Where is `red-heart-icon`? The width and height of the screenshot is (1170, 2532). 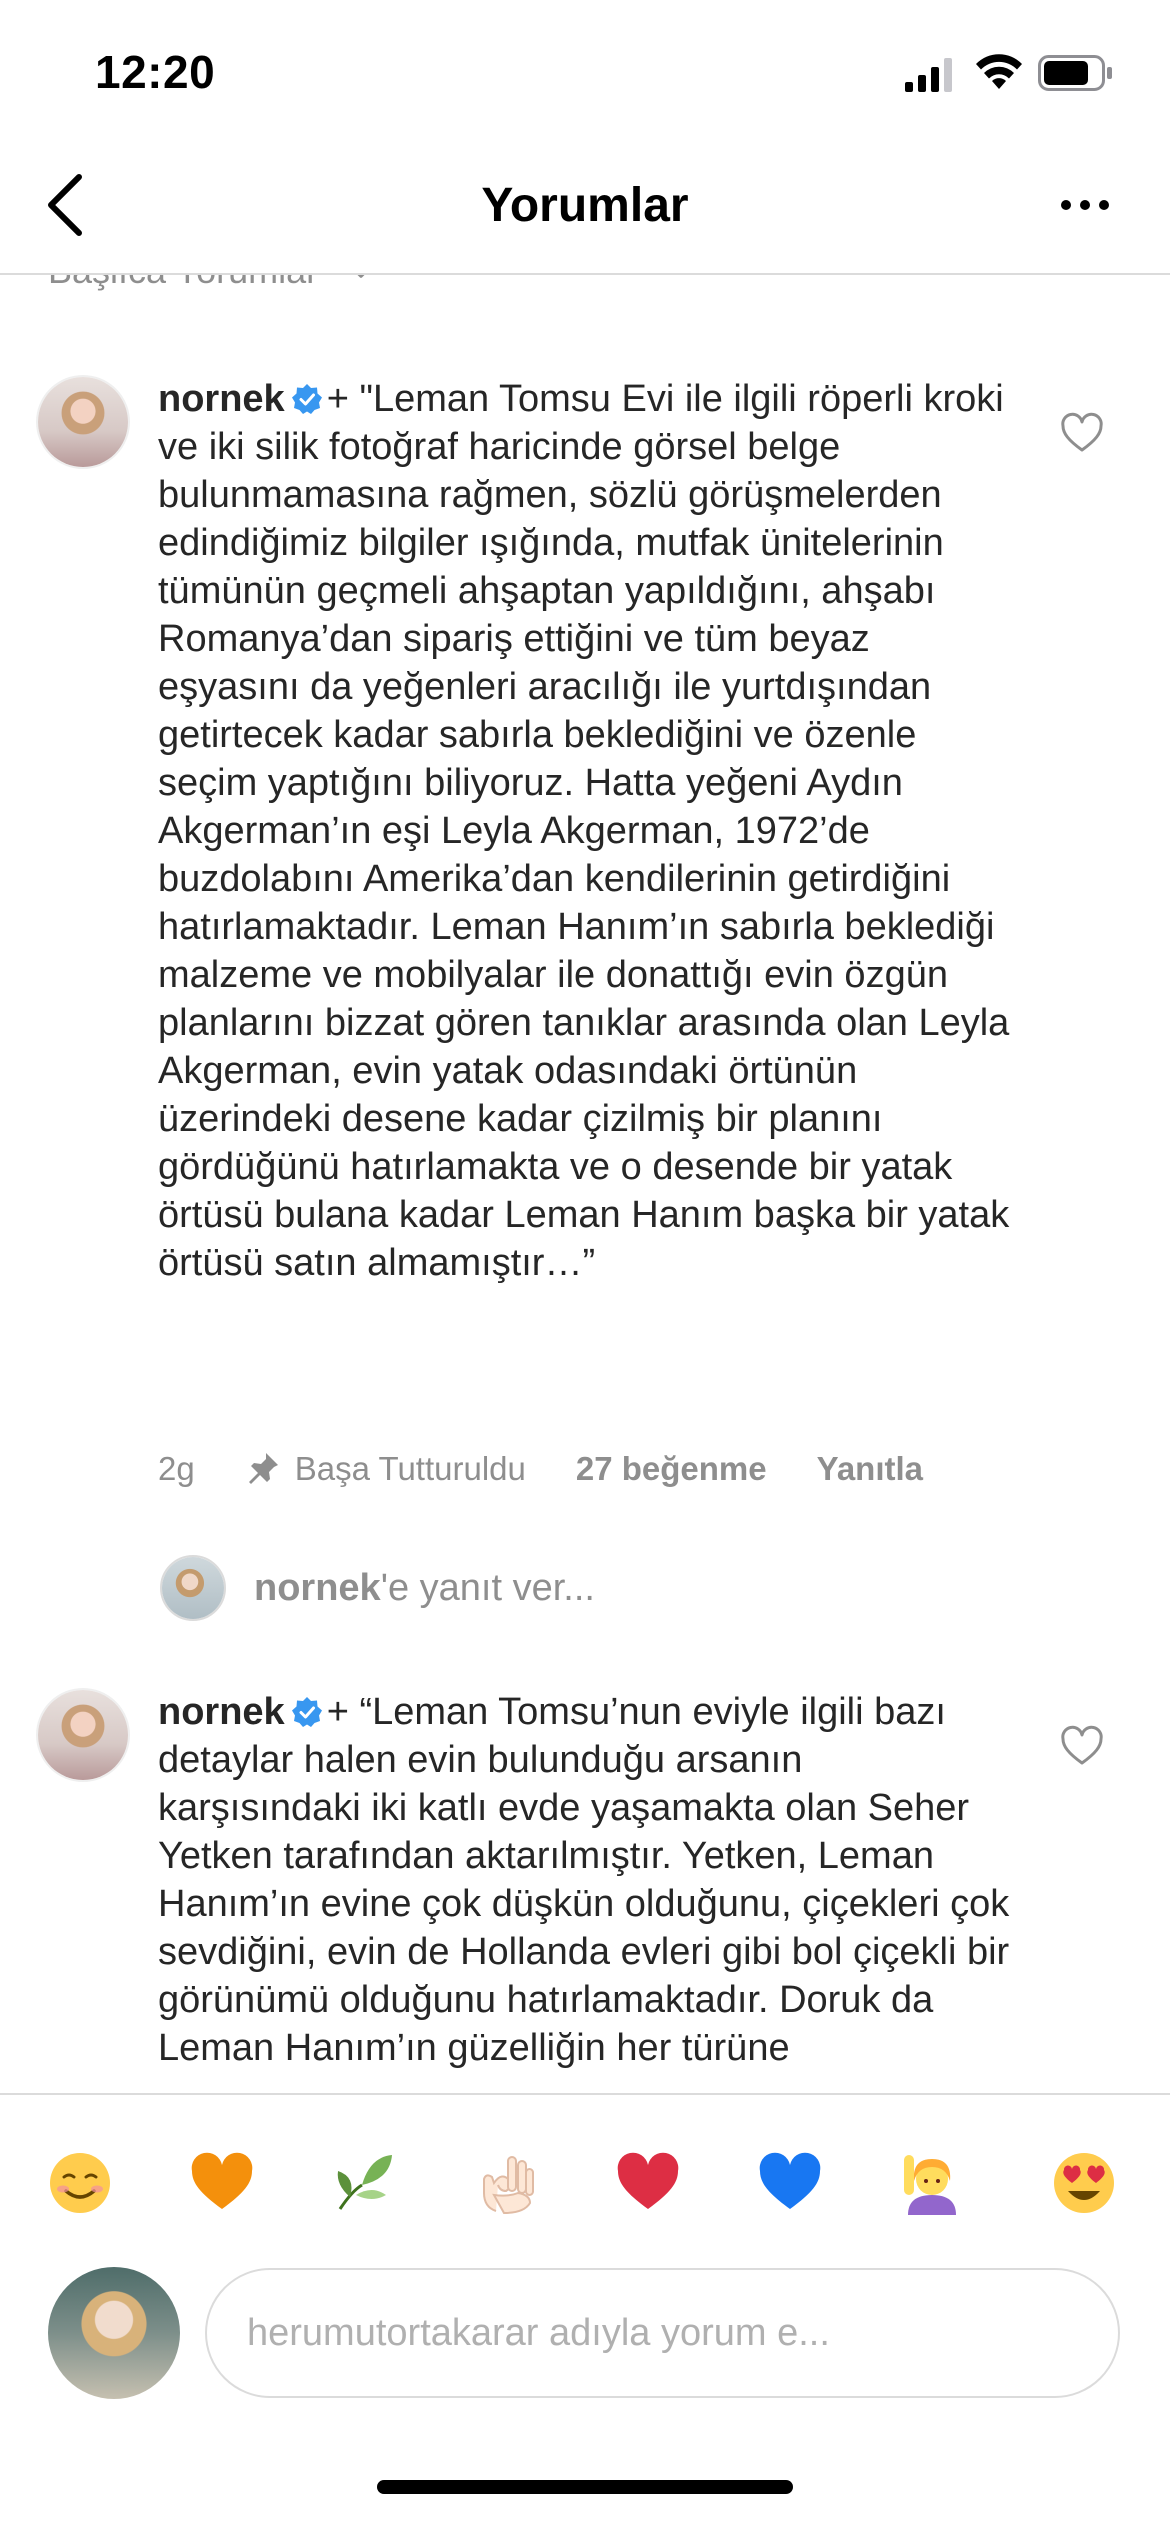
red-heart-icon is located at coordinates (648, 2180).